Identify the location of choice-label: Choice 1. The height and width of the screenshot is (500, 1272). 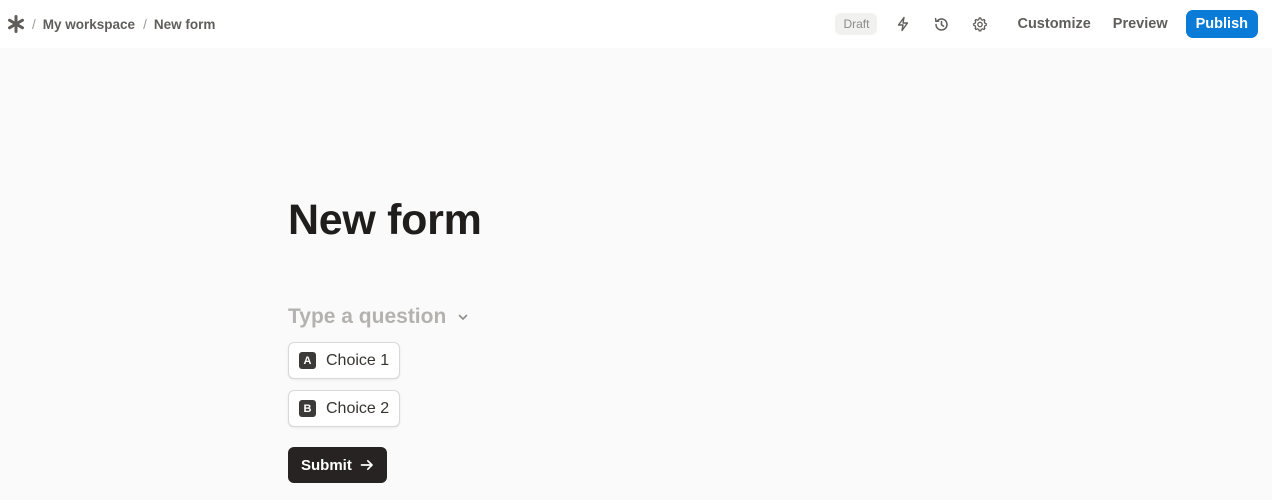
(357, 361).